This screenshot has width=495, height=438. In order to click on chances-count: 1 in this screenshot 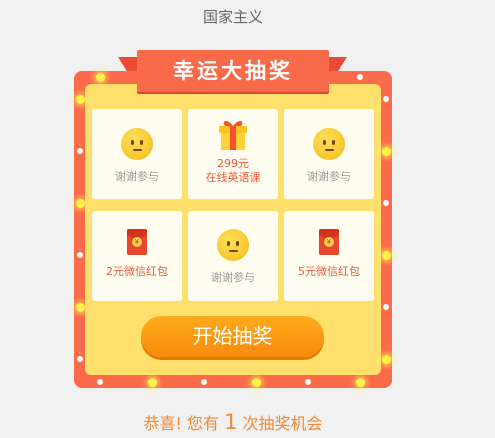, I will do `click(231, 422)`.